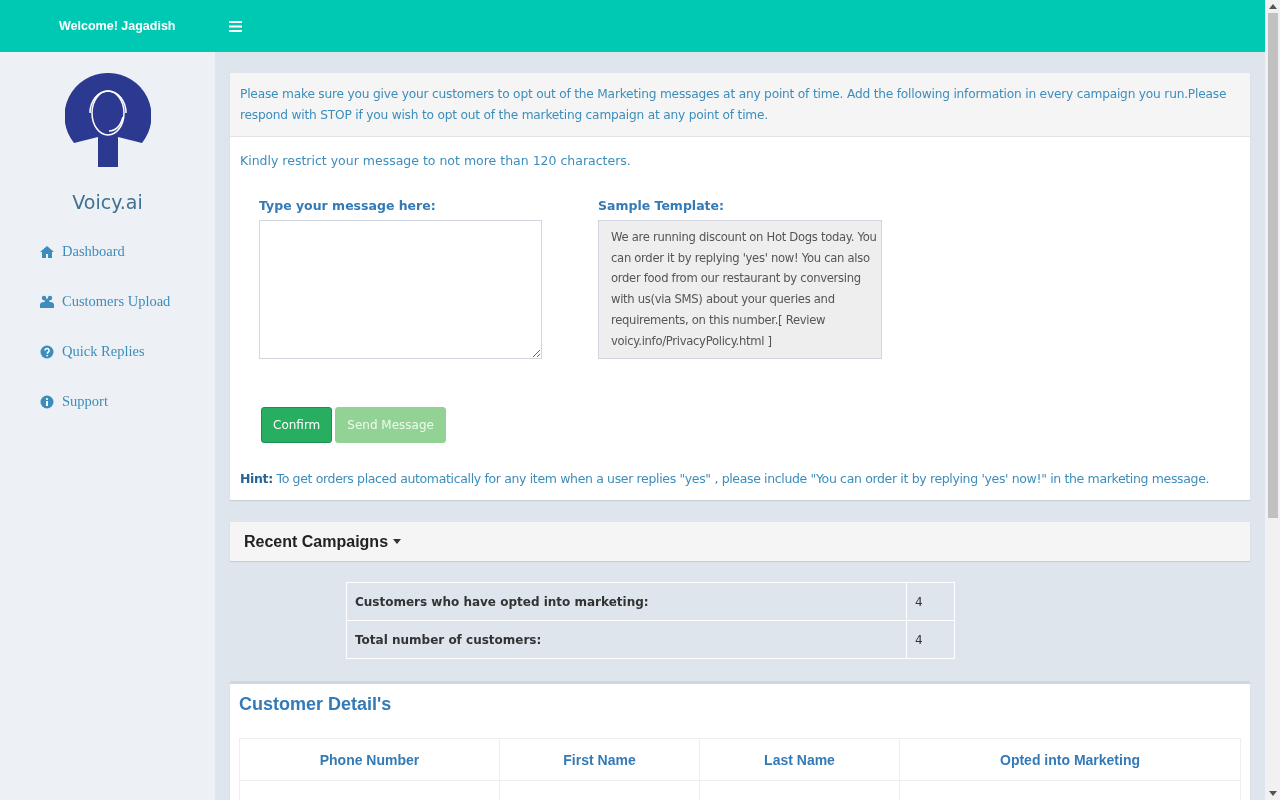 The height and width of the screenshot is (800, 1280). I want to click on message-label: Type your message here:, so click(348, 205).